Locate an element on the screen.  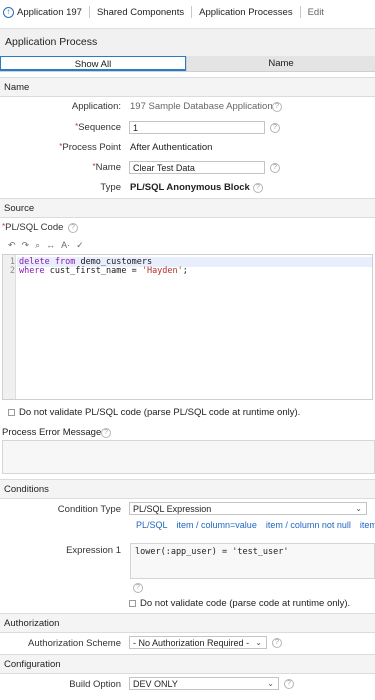
application-value: 197 Sample Database Application is located at coordinates (201, 106).